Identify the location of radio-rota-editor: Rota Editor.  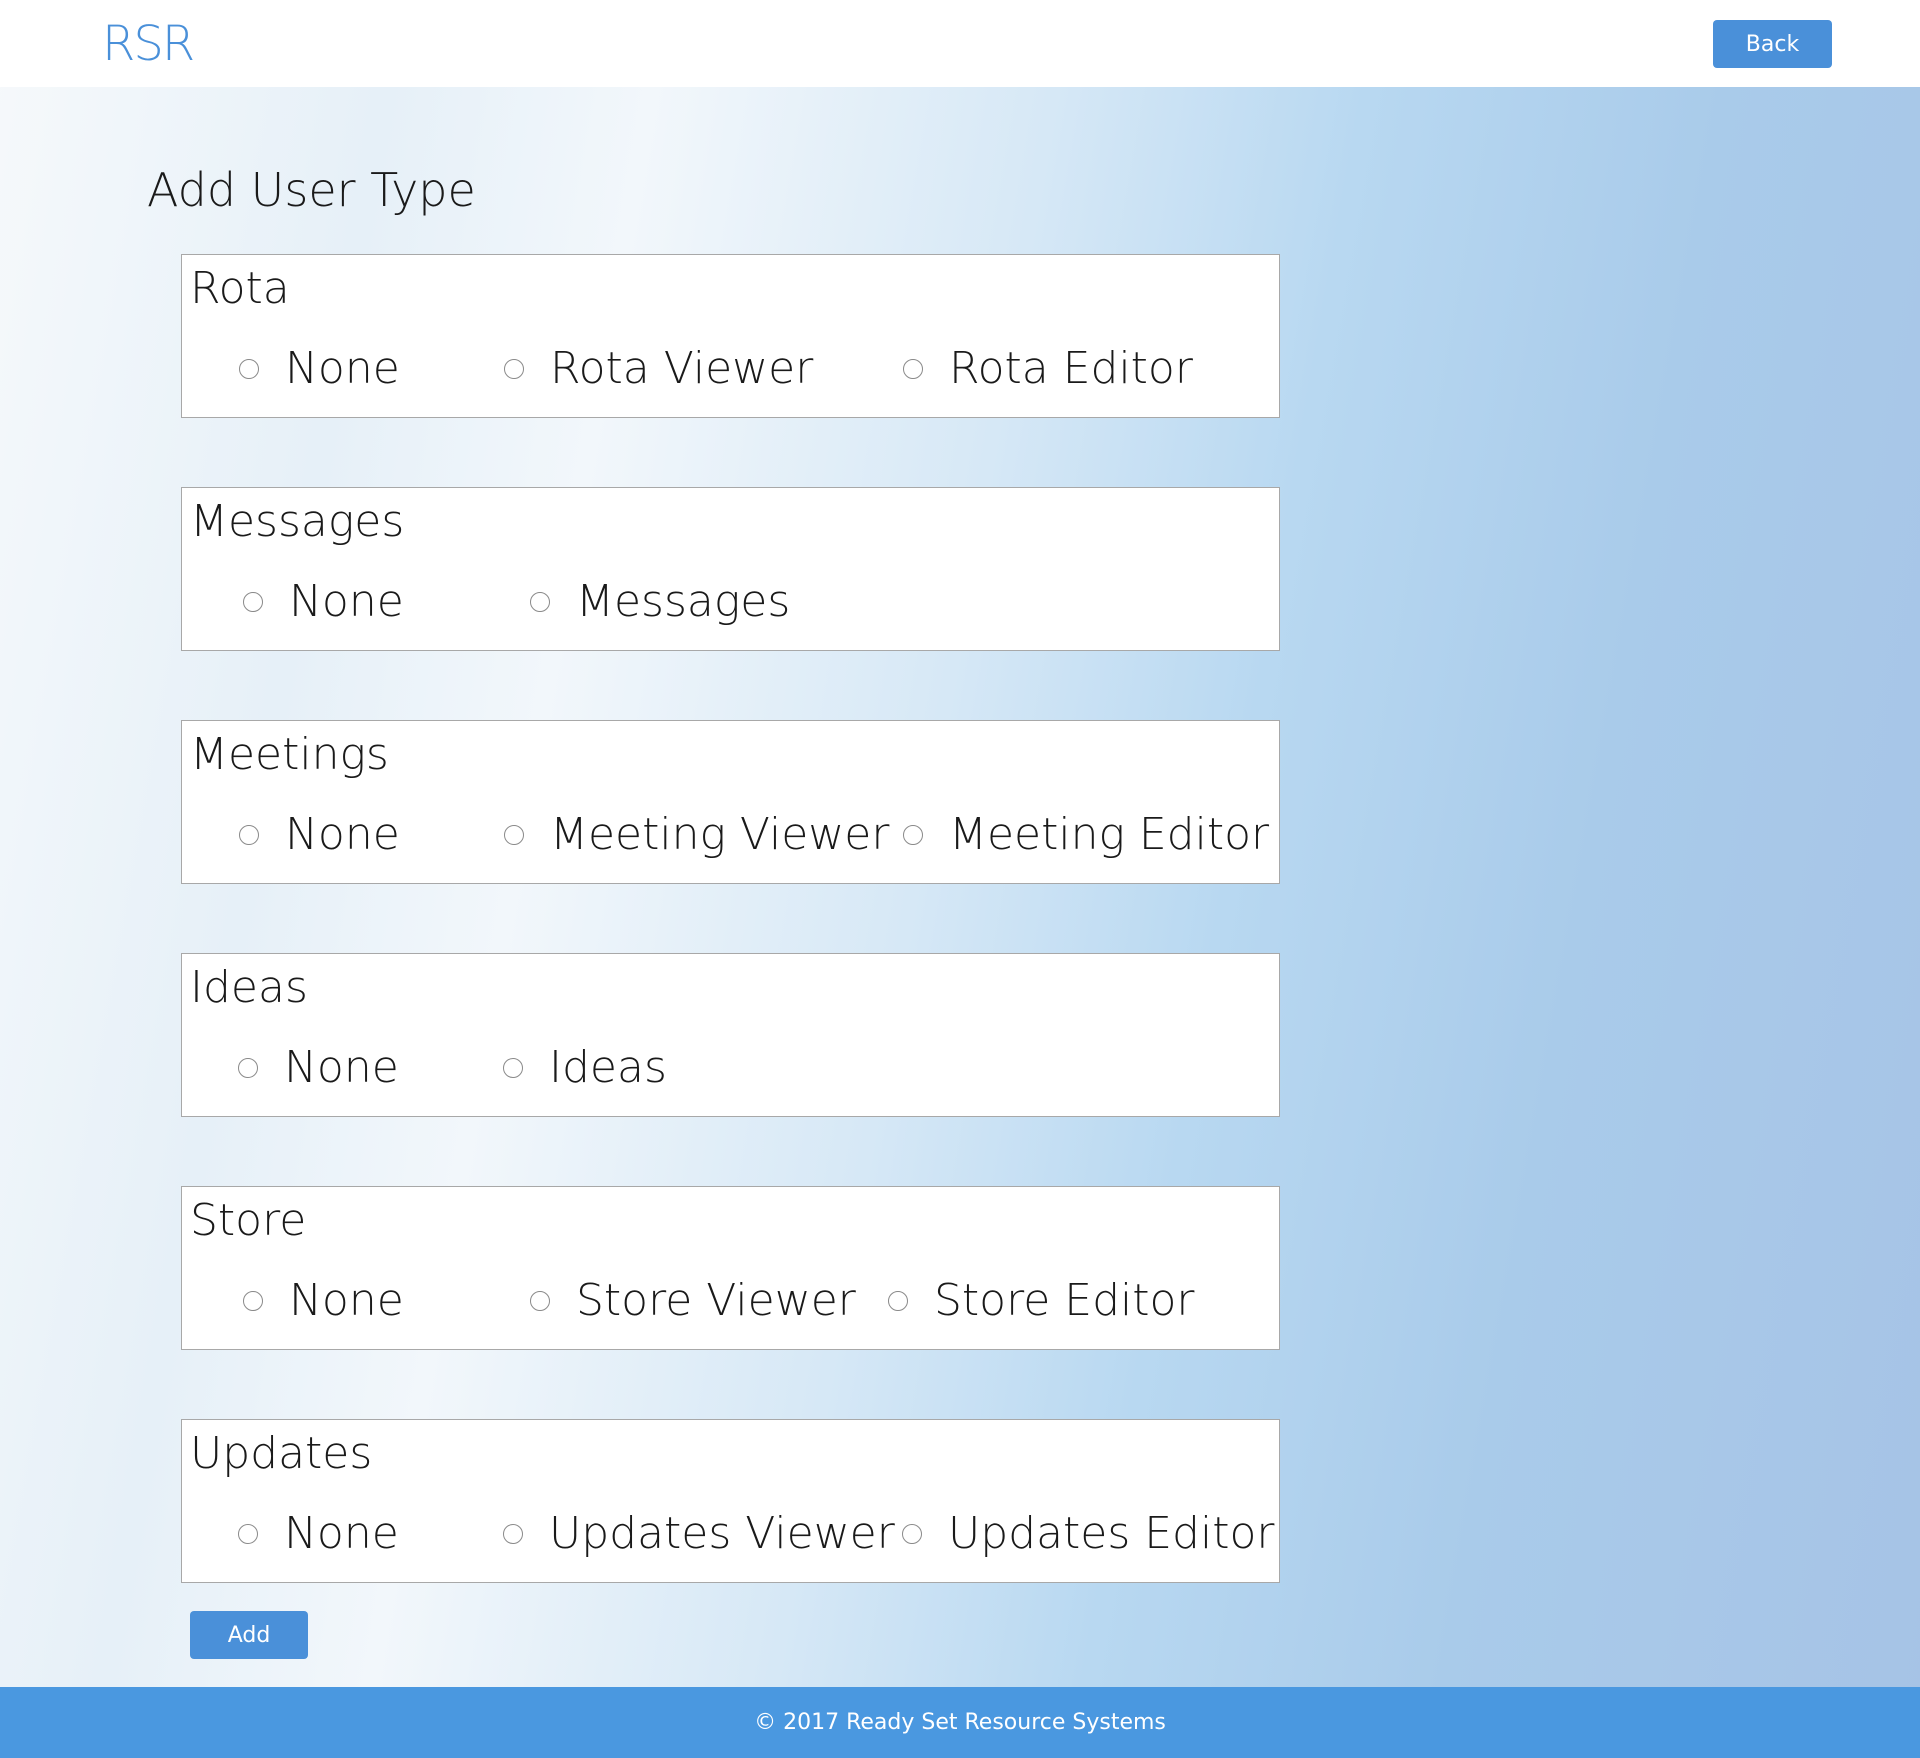
(1048, 369).